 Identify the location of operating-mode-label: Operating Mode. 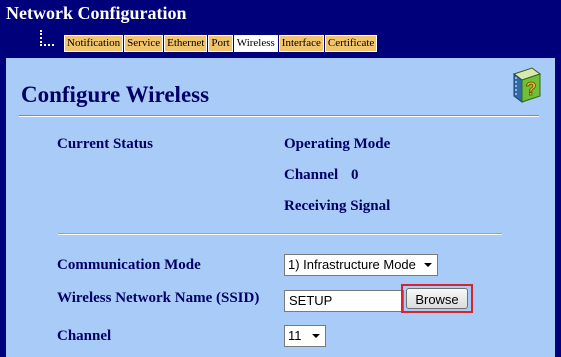
(337, 144).